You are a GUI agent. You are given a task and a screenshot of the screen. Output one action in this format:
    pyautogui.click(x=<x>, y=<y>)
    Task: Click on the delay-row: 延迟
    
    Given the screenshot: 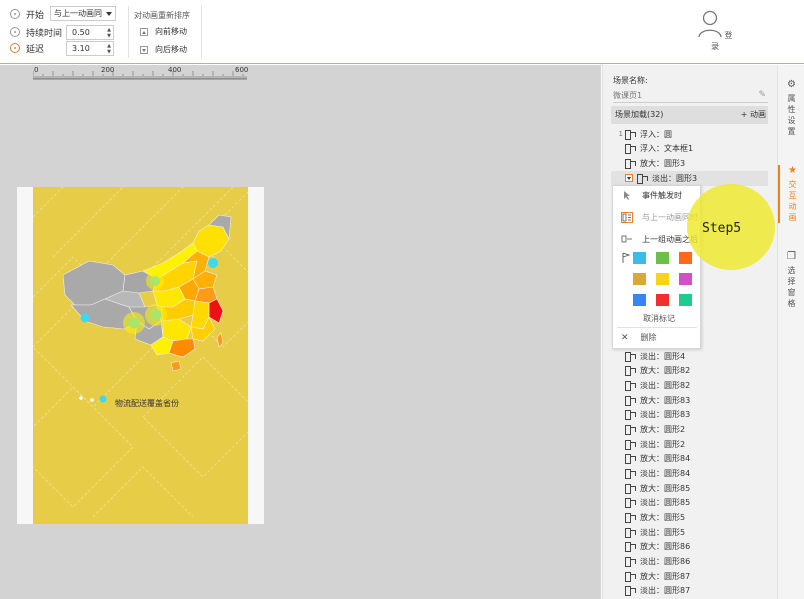 What is the action you would take?
    pyautogui.click(x=36, y=48)
    